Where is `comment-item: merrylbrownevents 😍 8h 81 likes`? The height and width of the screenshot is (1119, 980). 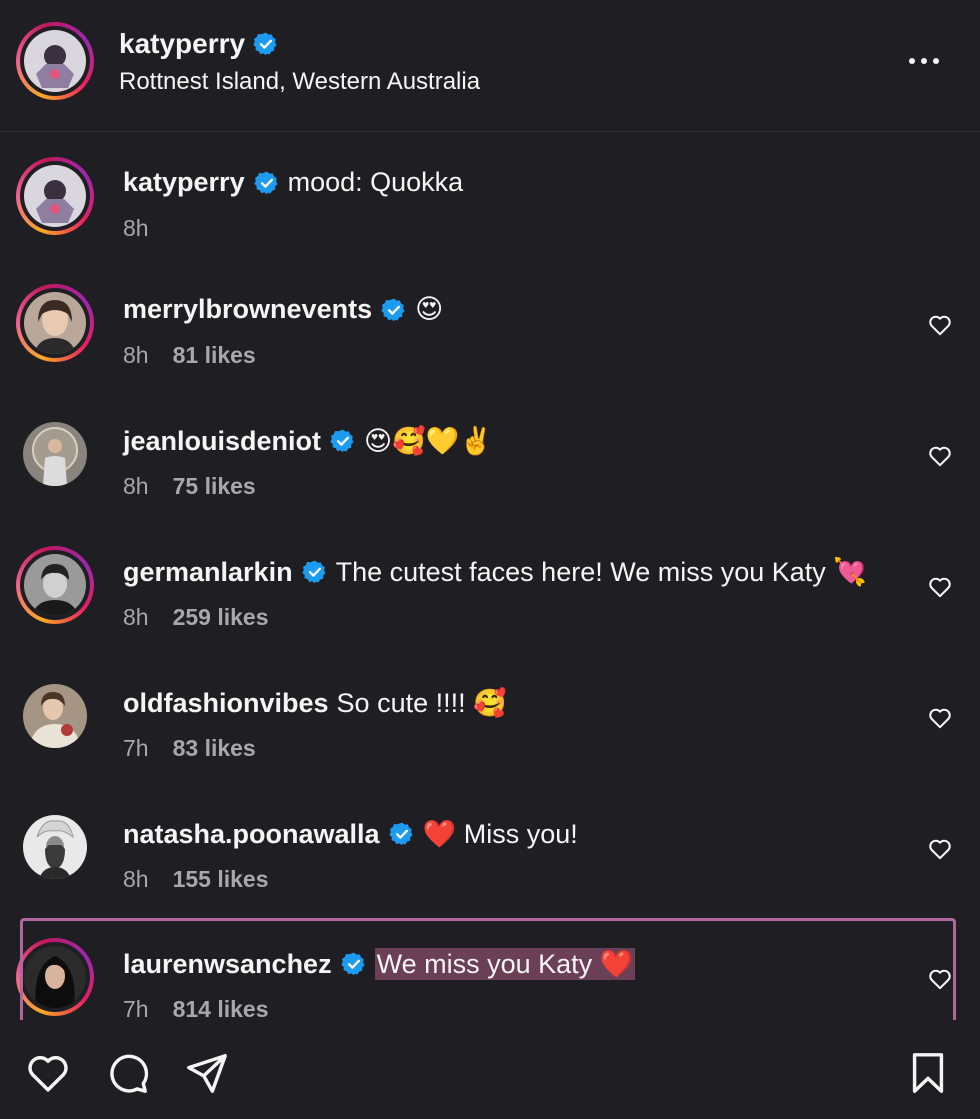
comment-item: merrylbrownevents 😍 8h 81 likes is located at coordinates (490, 349).